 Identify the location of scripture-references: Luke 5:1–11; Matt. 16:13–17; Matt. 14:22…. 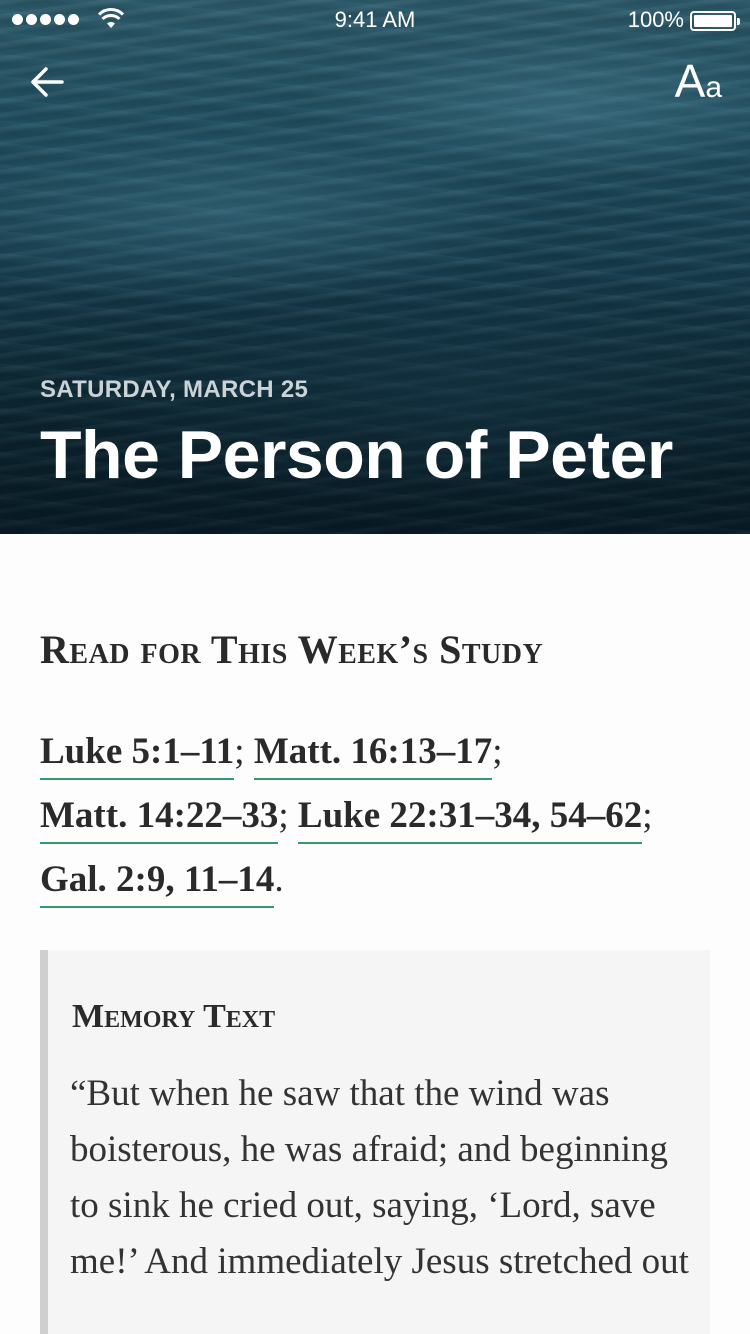
(380, 816).